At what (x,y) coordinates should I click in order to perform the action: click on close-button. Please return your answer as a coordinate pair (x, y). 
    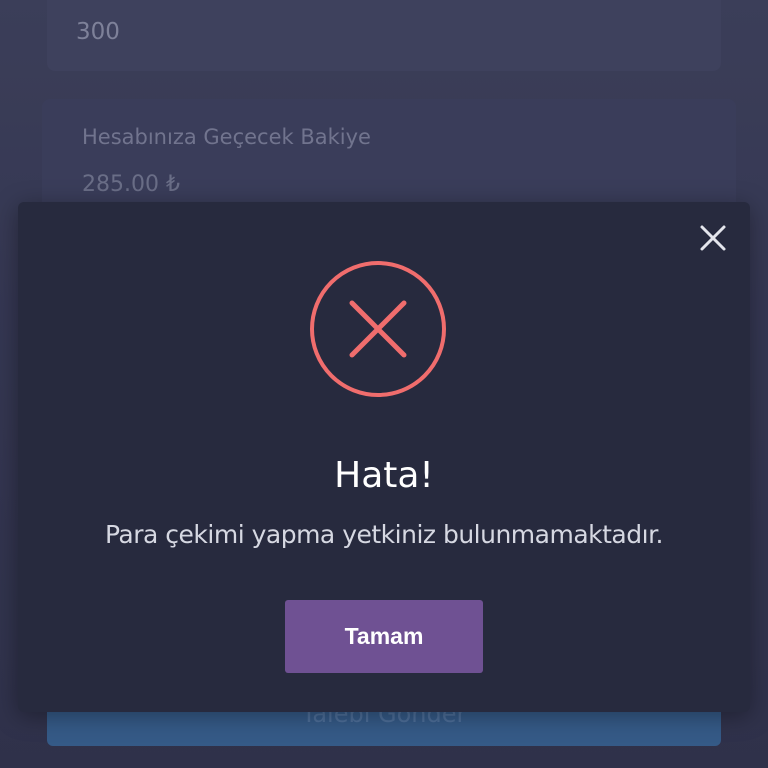
    Looking at the image, I should click on (713, 238).